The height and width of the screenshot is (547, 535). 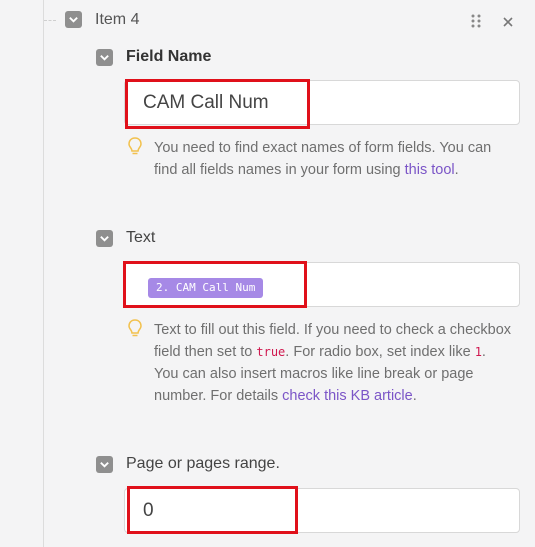 I want to click on page-range-value: 0, so click(x=148, y=510).